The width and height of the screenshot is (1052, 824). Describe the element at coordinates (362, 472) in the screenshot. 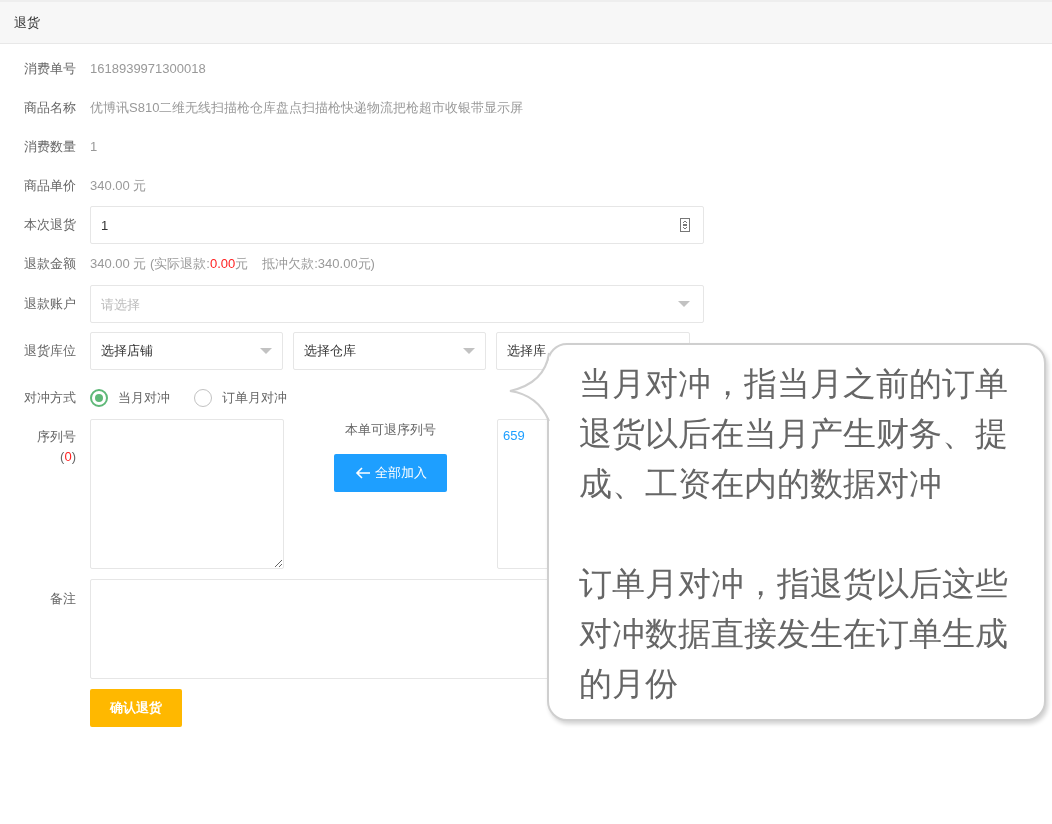

I see `arrow-left-icon` at that location.